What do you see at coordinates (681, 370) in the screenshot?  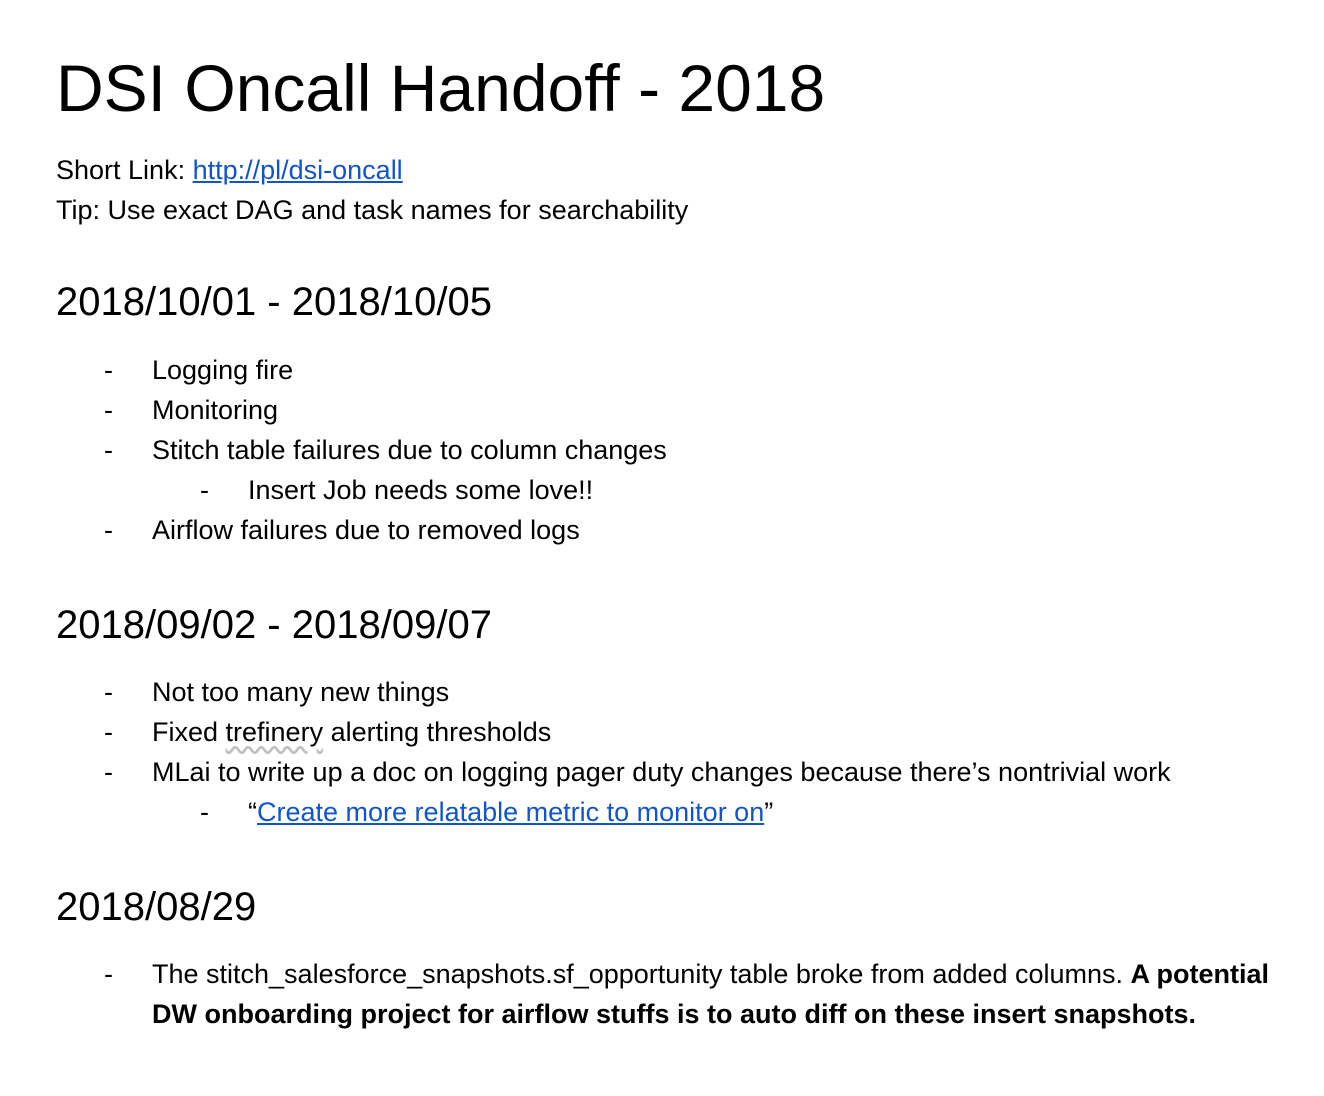 I see `list-item: - Logging fire` at bounding box center [681, 370].